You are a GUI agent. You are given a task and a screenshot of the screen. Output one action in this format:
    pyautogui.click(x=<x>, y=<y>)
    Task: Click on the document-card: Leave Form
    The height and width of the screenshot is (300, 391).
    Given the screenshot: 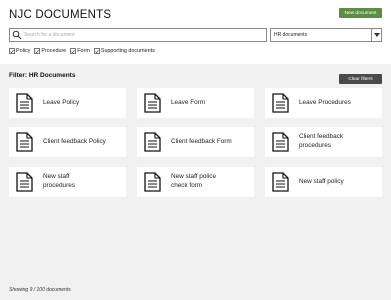 What is the action you would take?
    pyautogui.click(x=195, y=103)
    